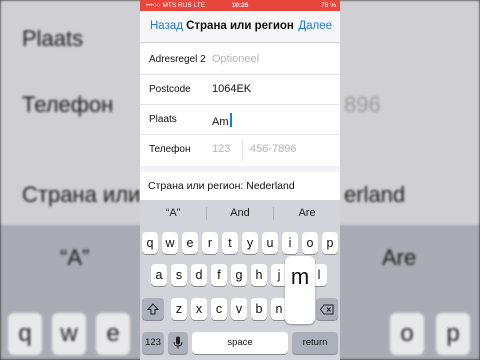  Describe the element at coordinates (190, 243) in the screenshot. I see `key-e: e` at that location.